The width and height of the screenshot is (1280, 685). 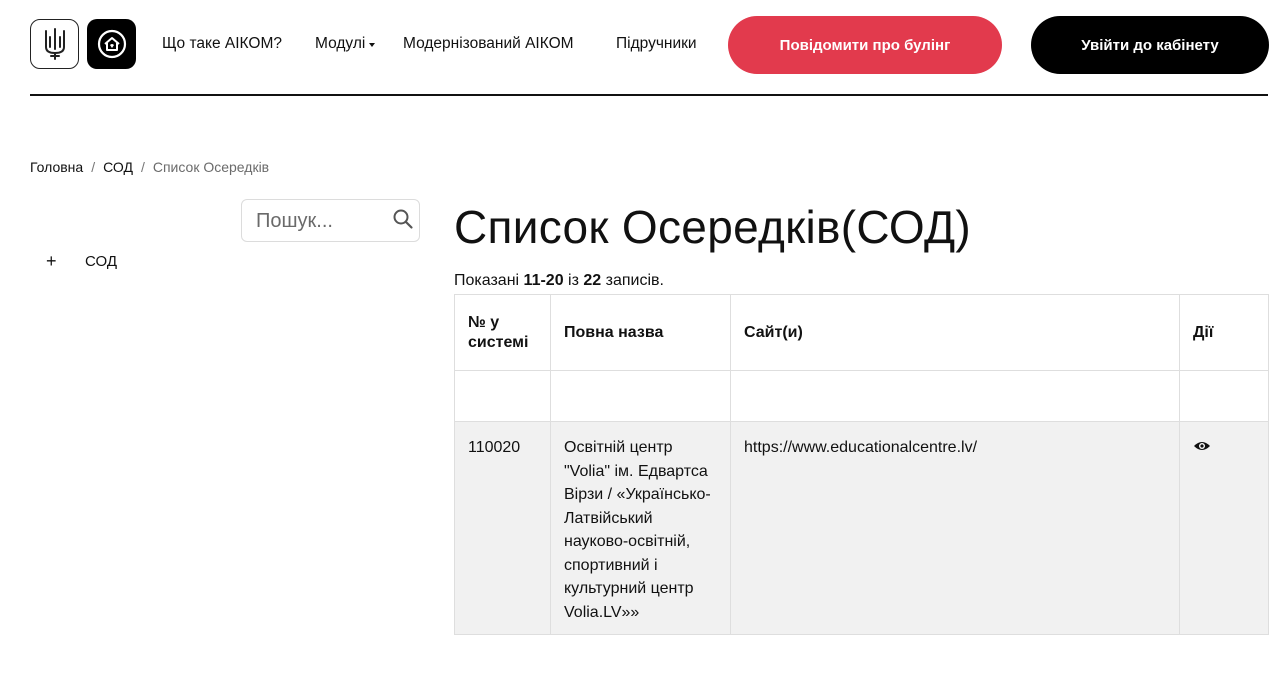 I want to click on report-bullying-button: Повідомити про булінг, so click(x=865, y=45).